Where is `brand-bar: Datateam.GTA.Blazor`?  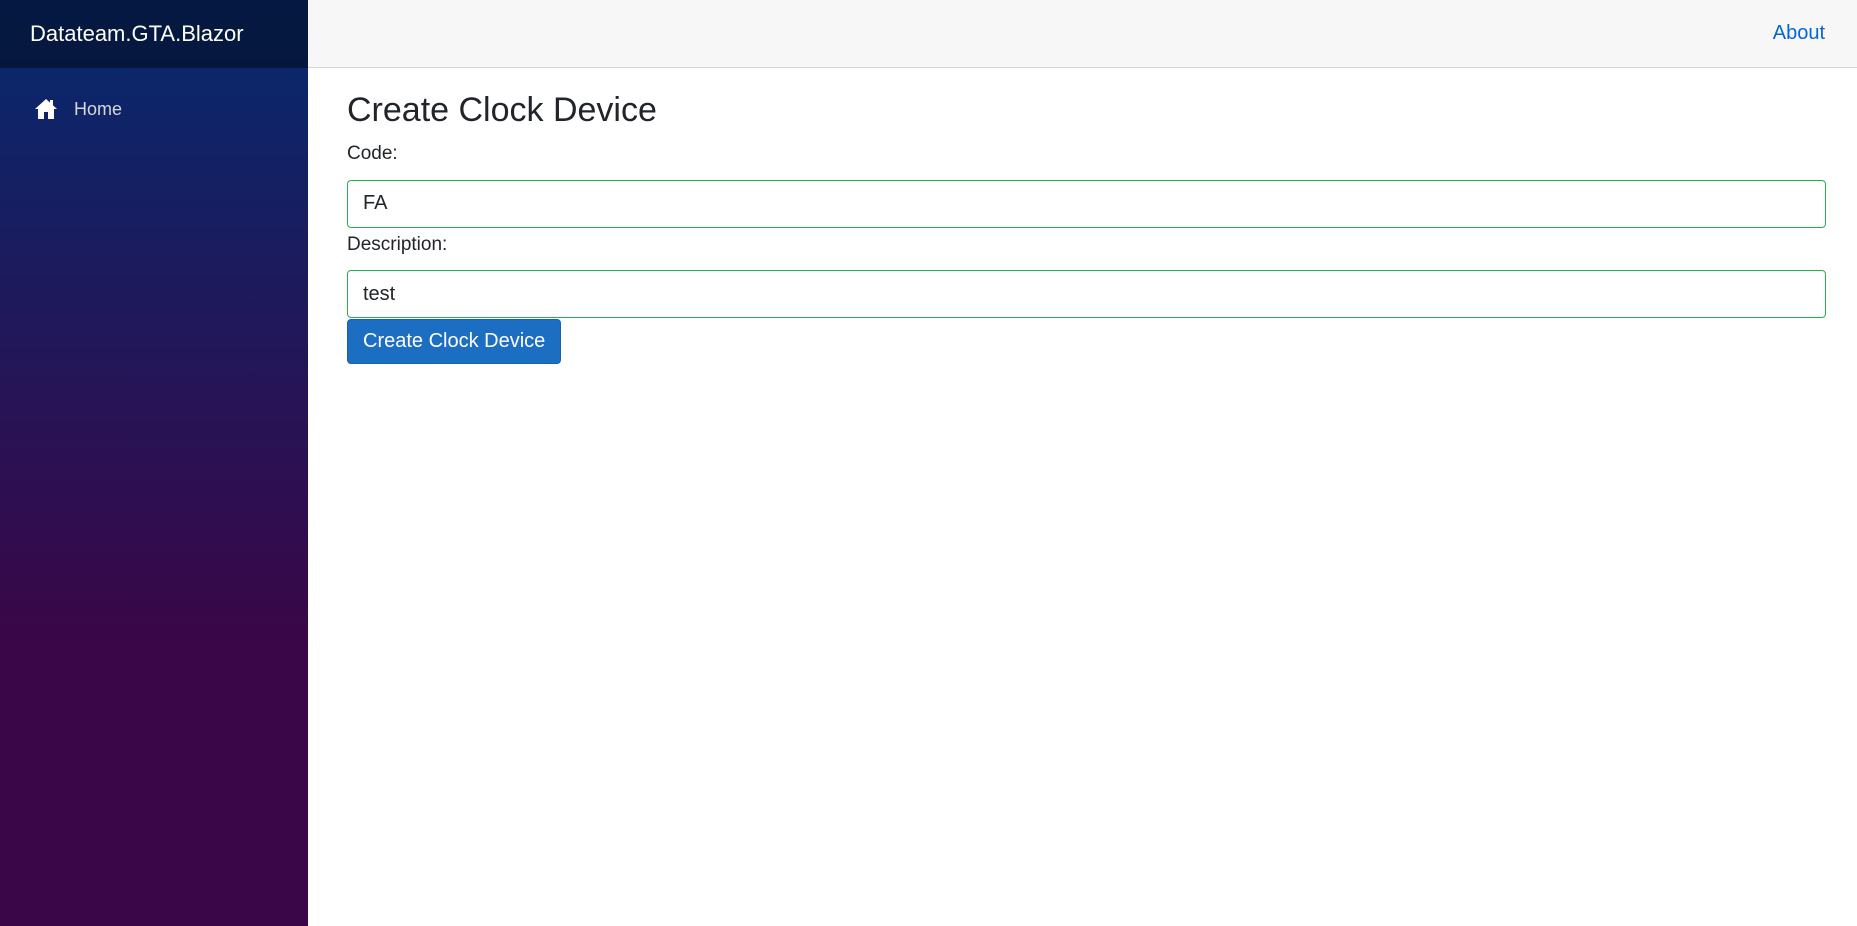 brand-bar: Datateam.GTA.Blazor is located at coordinates (154, 34).